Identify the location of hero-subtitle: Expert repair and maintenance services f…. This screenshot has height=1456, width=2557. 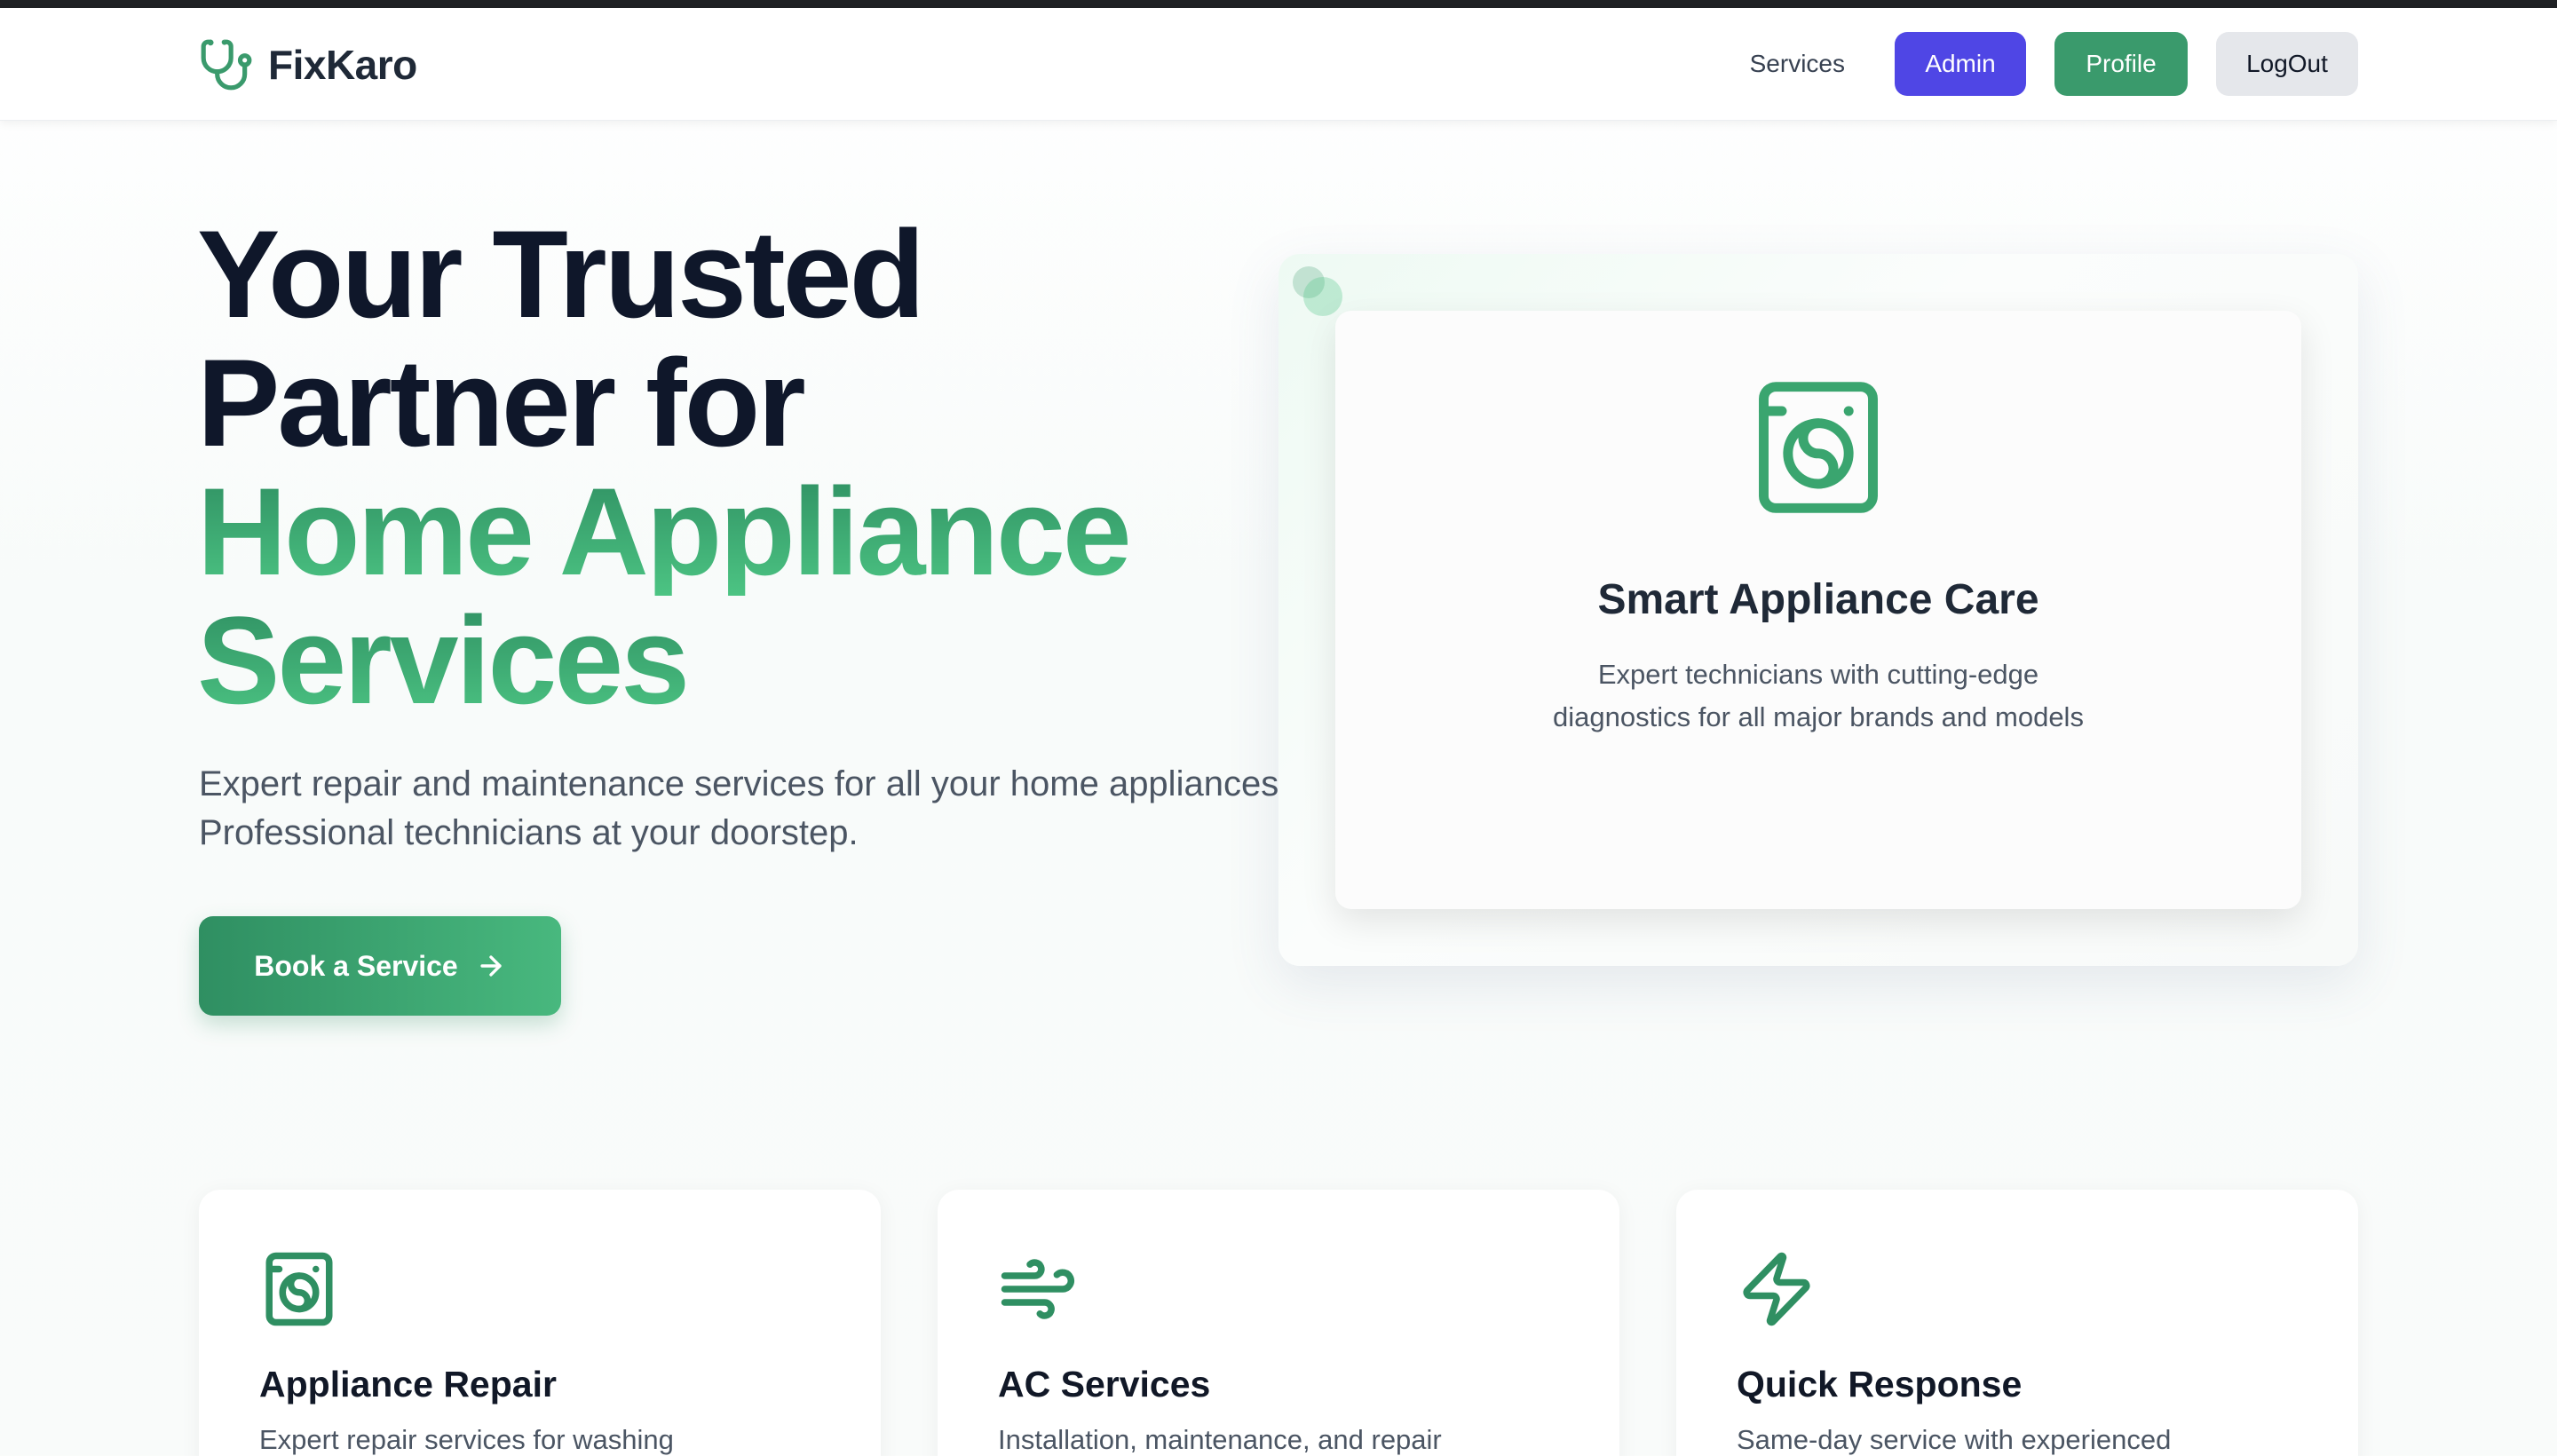
(749, 809).